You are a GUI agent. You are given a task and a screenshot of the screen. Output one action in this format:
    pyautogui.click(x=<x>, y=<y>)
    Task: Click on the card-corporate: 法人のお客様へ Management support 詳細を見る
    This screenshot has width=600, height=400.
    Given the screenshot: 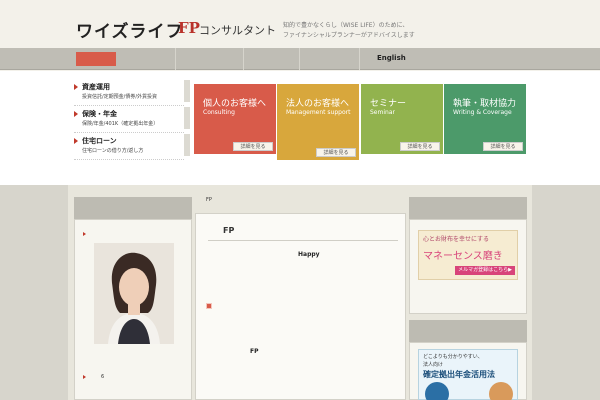 What is the action you would take?
    pyautogui.click(x=318, y=122)
    